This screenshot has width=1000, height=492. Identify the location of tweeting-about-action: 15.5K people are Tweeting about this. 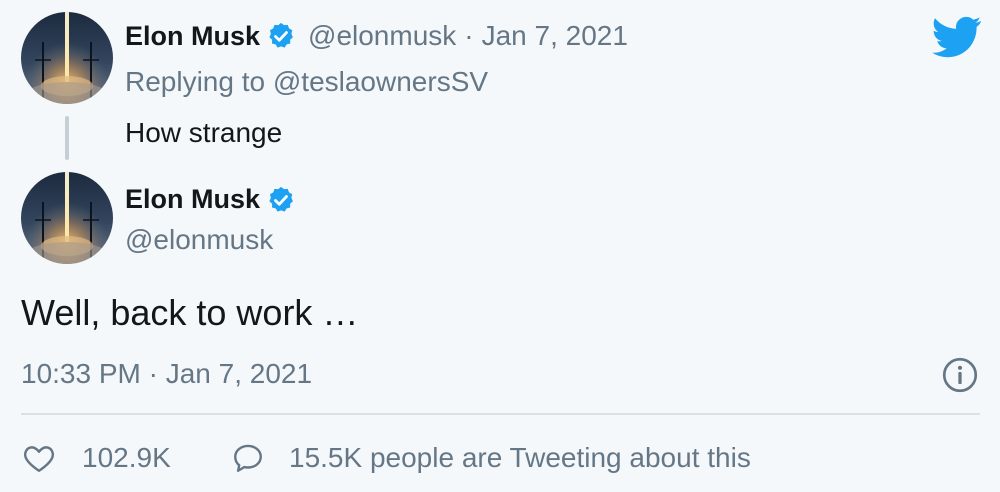
(491, 458).